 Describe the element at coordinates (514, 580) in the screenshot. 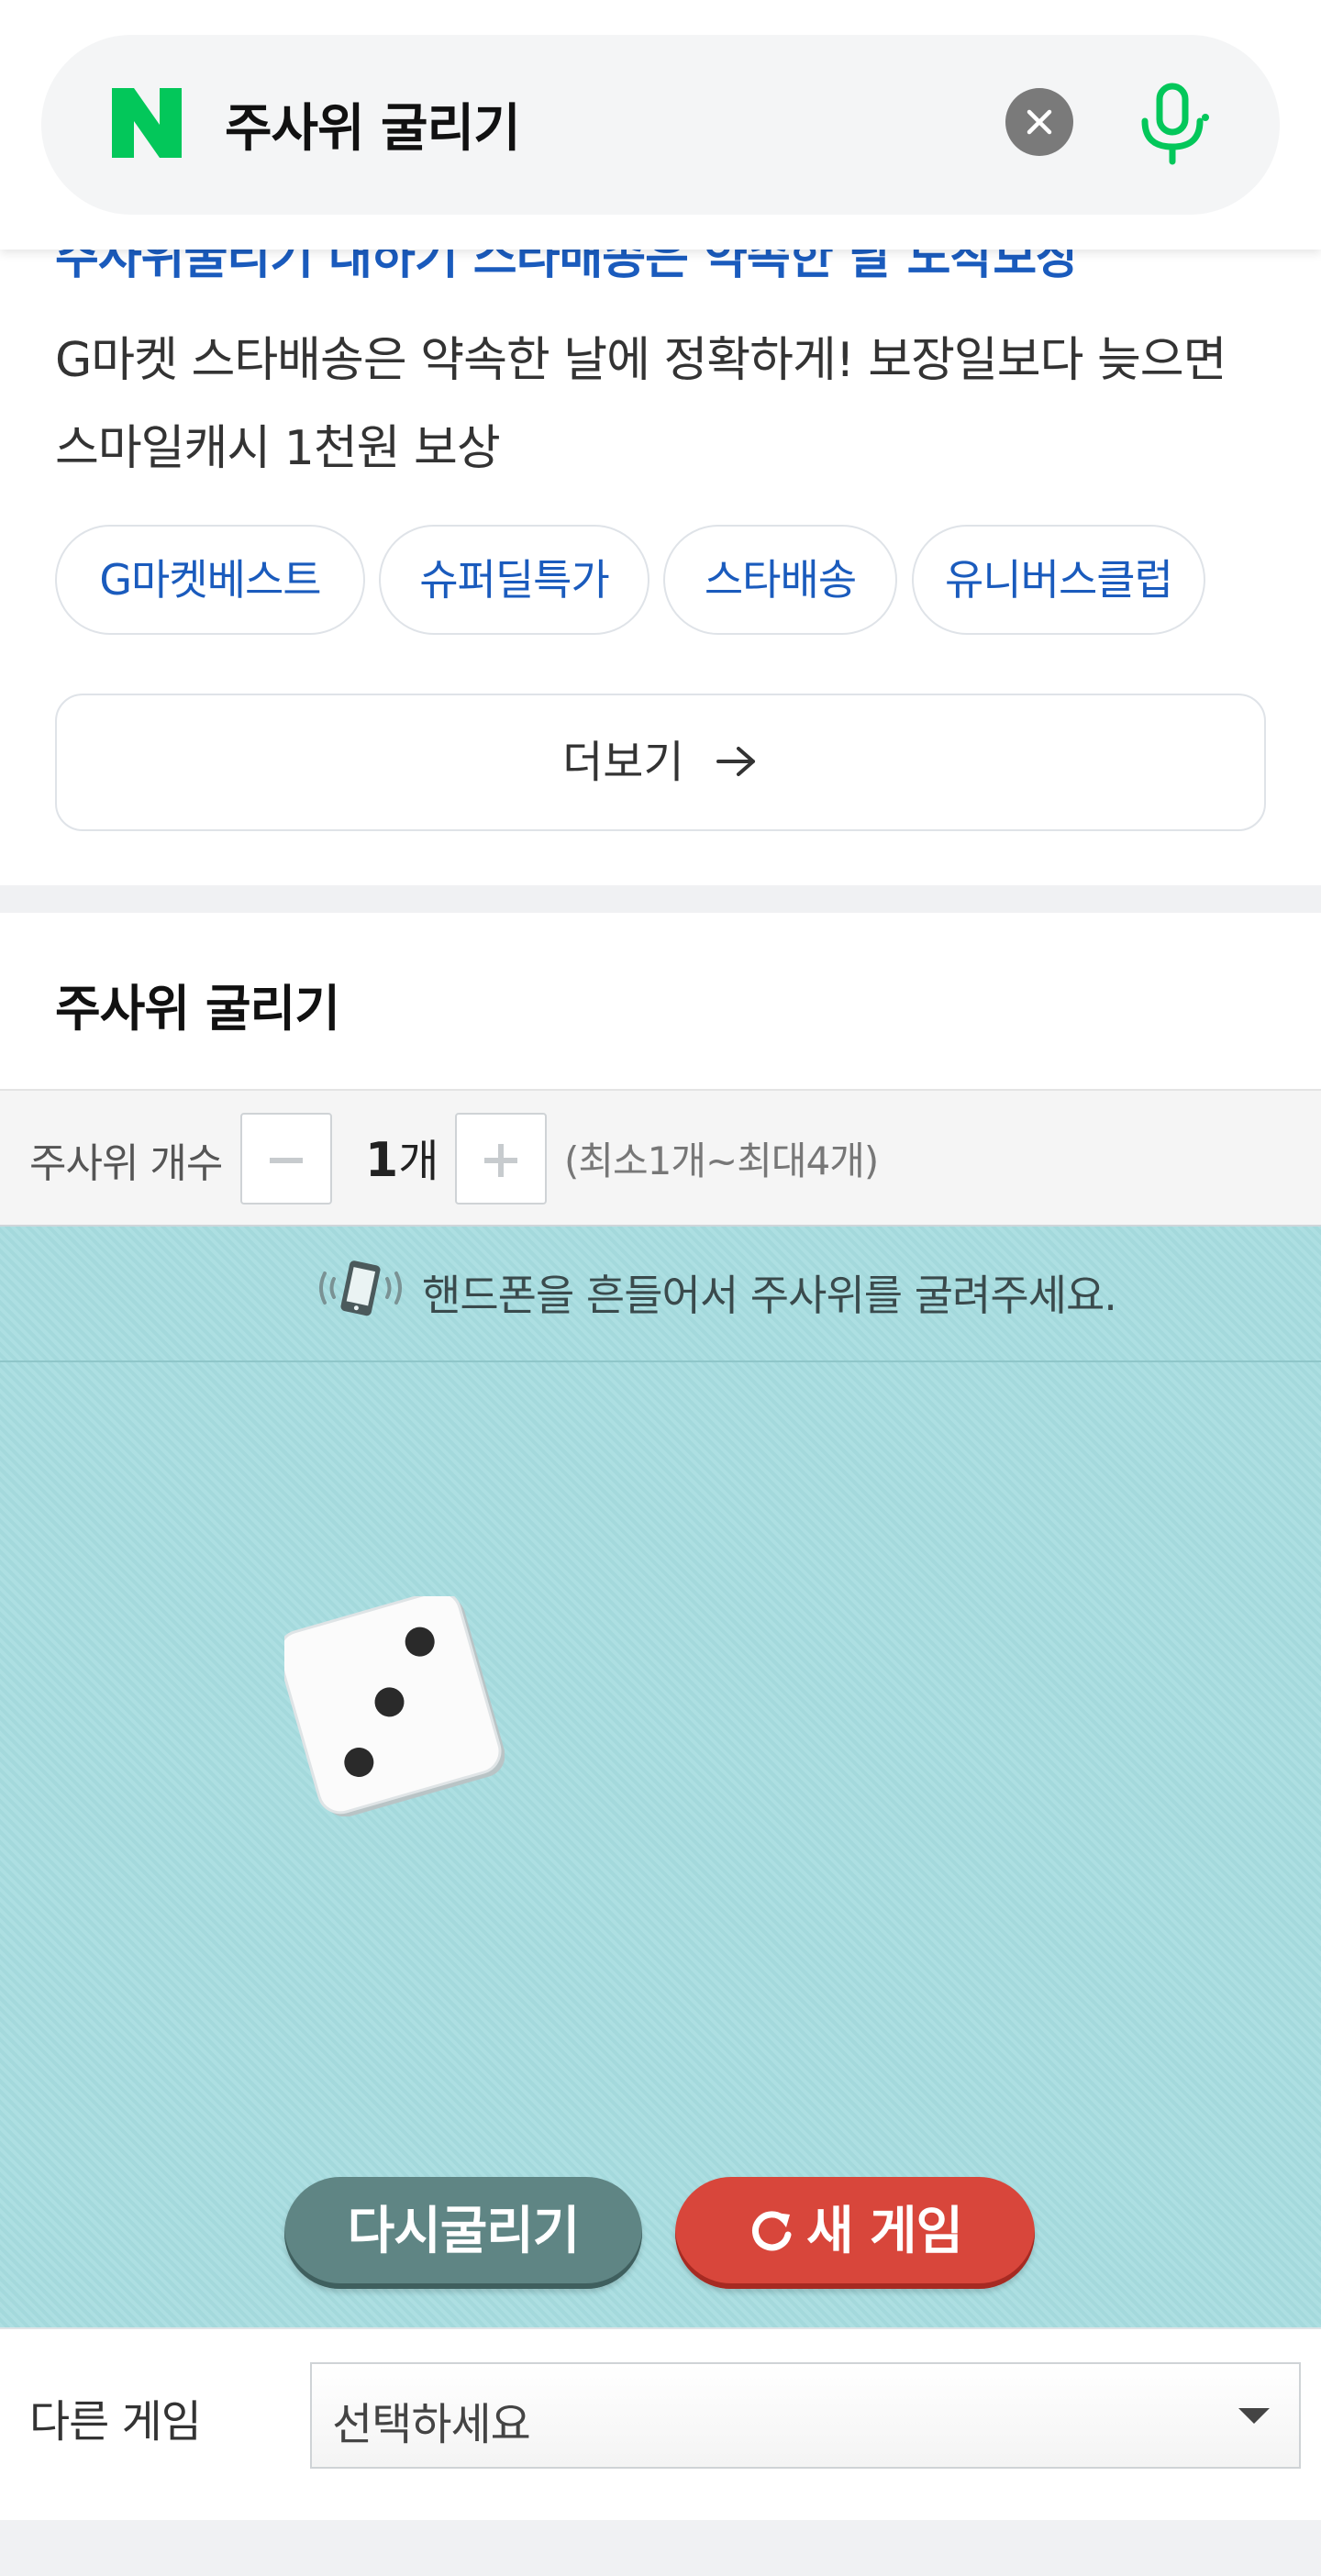

I see `ad-chip-superdeal: 슈퍼딜특가` at that location.